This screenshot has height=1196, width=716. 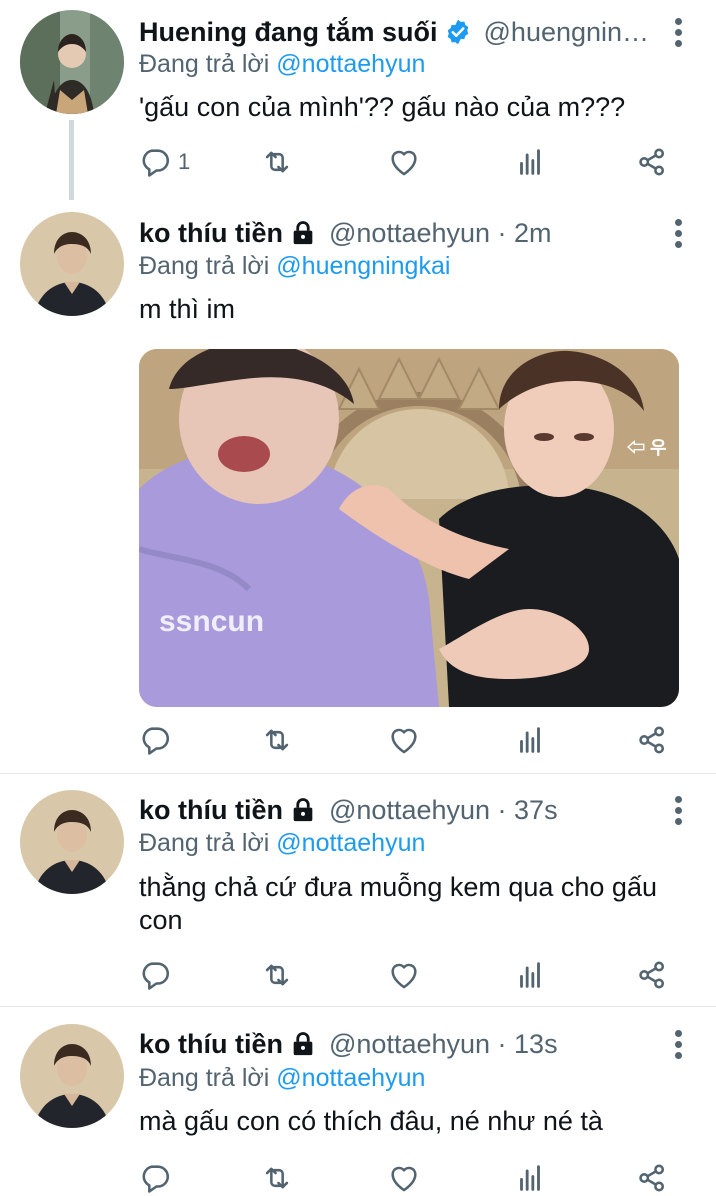 I want to click on tweet-text: m thì im, so click(x=187, y=309).